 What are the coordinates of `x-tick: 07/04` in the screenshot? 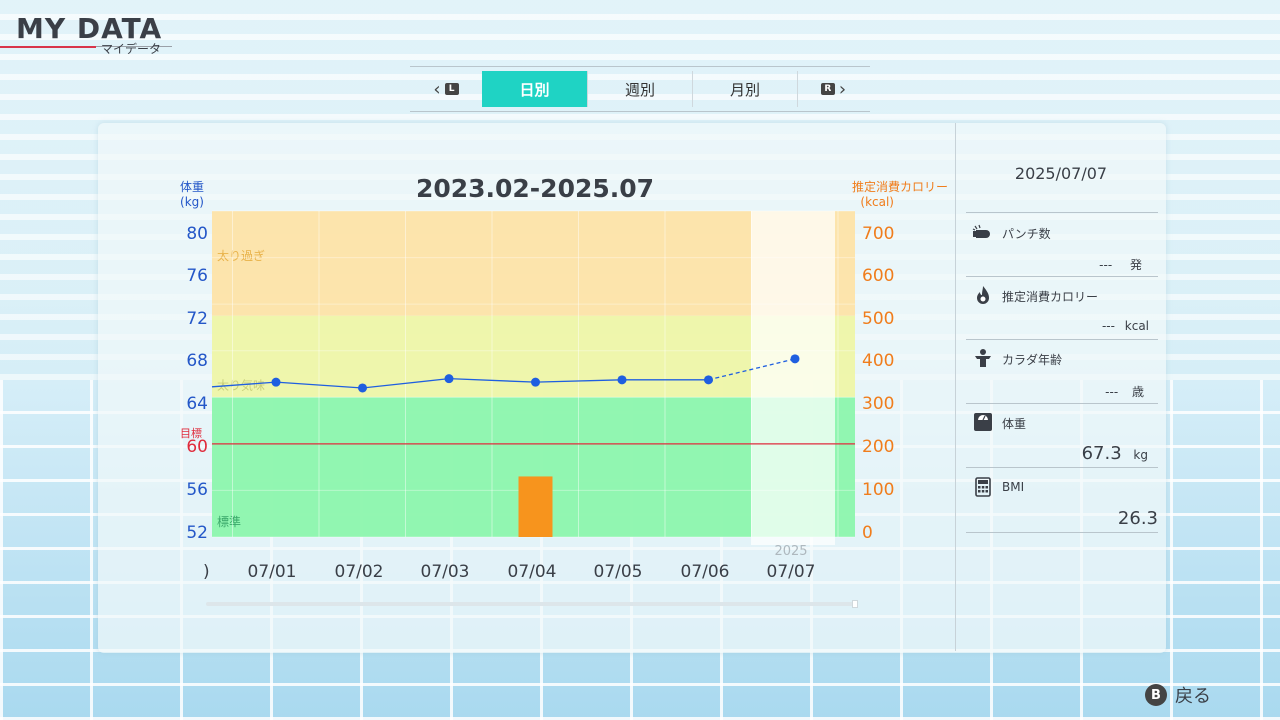 It's located at (532, 572).